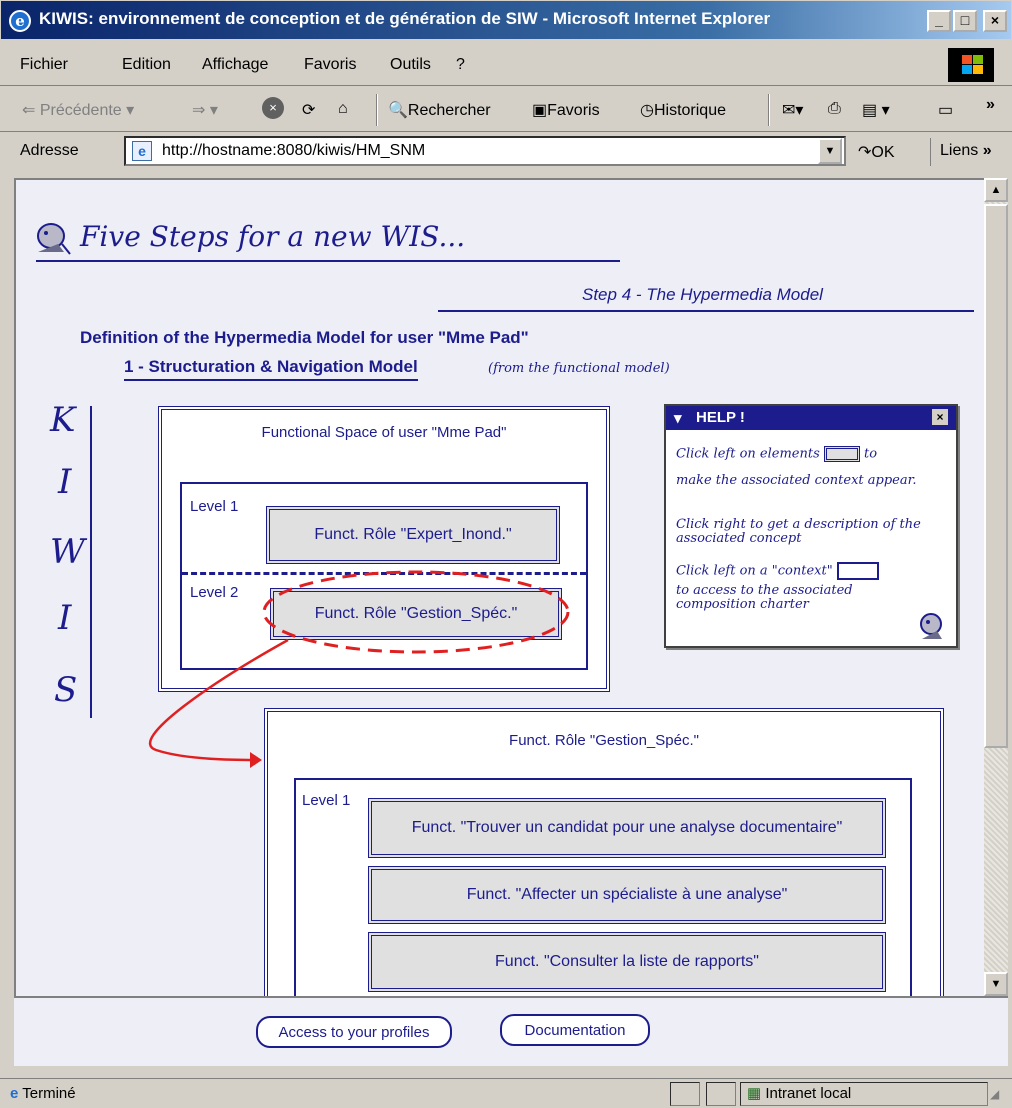  What do you see at coordinates (792, 110) in the screenshot?
I see `mail-icon: ✉▾` at bounding box center [792, 110].